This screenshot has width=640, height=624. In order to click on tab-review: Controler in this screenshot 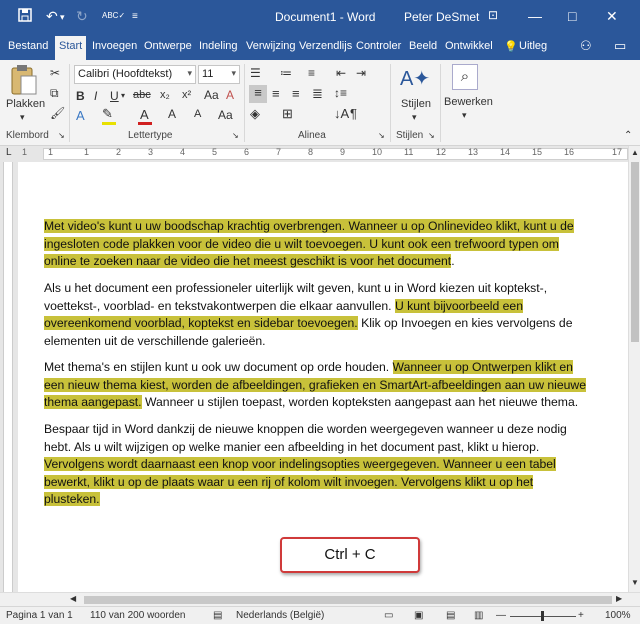, I will do `click(378, 46)`.